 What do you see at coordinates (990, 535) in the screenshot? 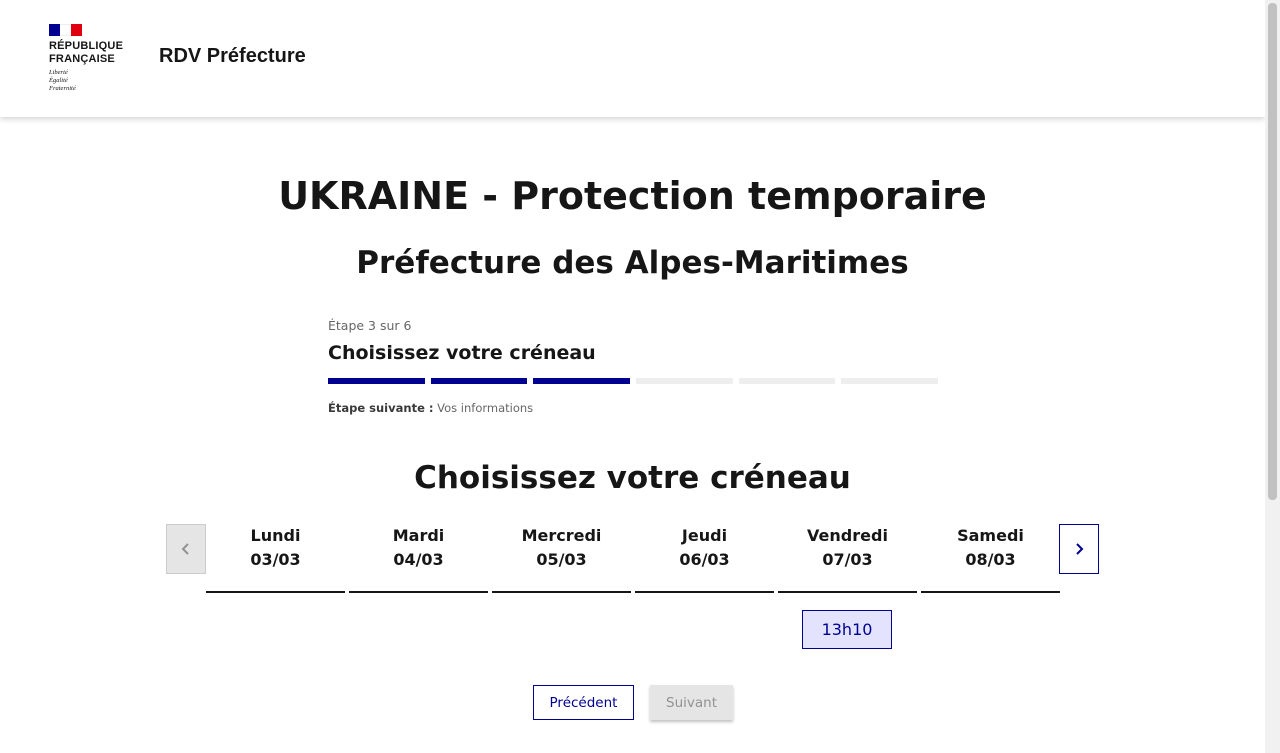
I see `day-name: Samedi` at bounding box center [990, 535].